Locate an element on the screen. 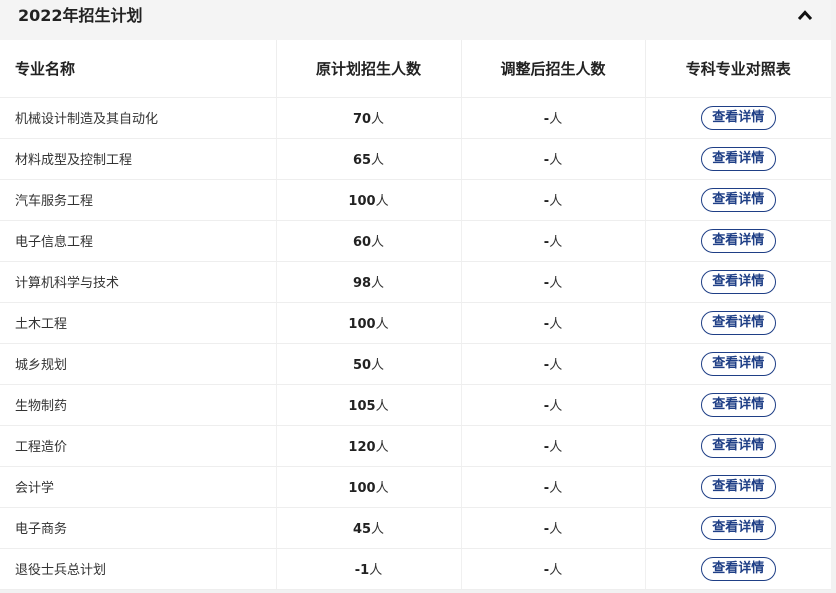 This screenshot has height=593, width=836. major-name: 材料成型及控制工程 is located at coordinates (138, 159).